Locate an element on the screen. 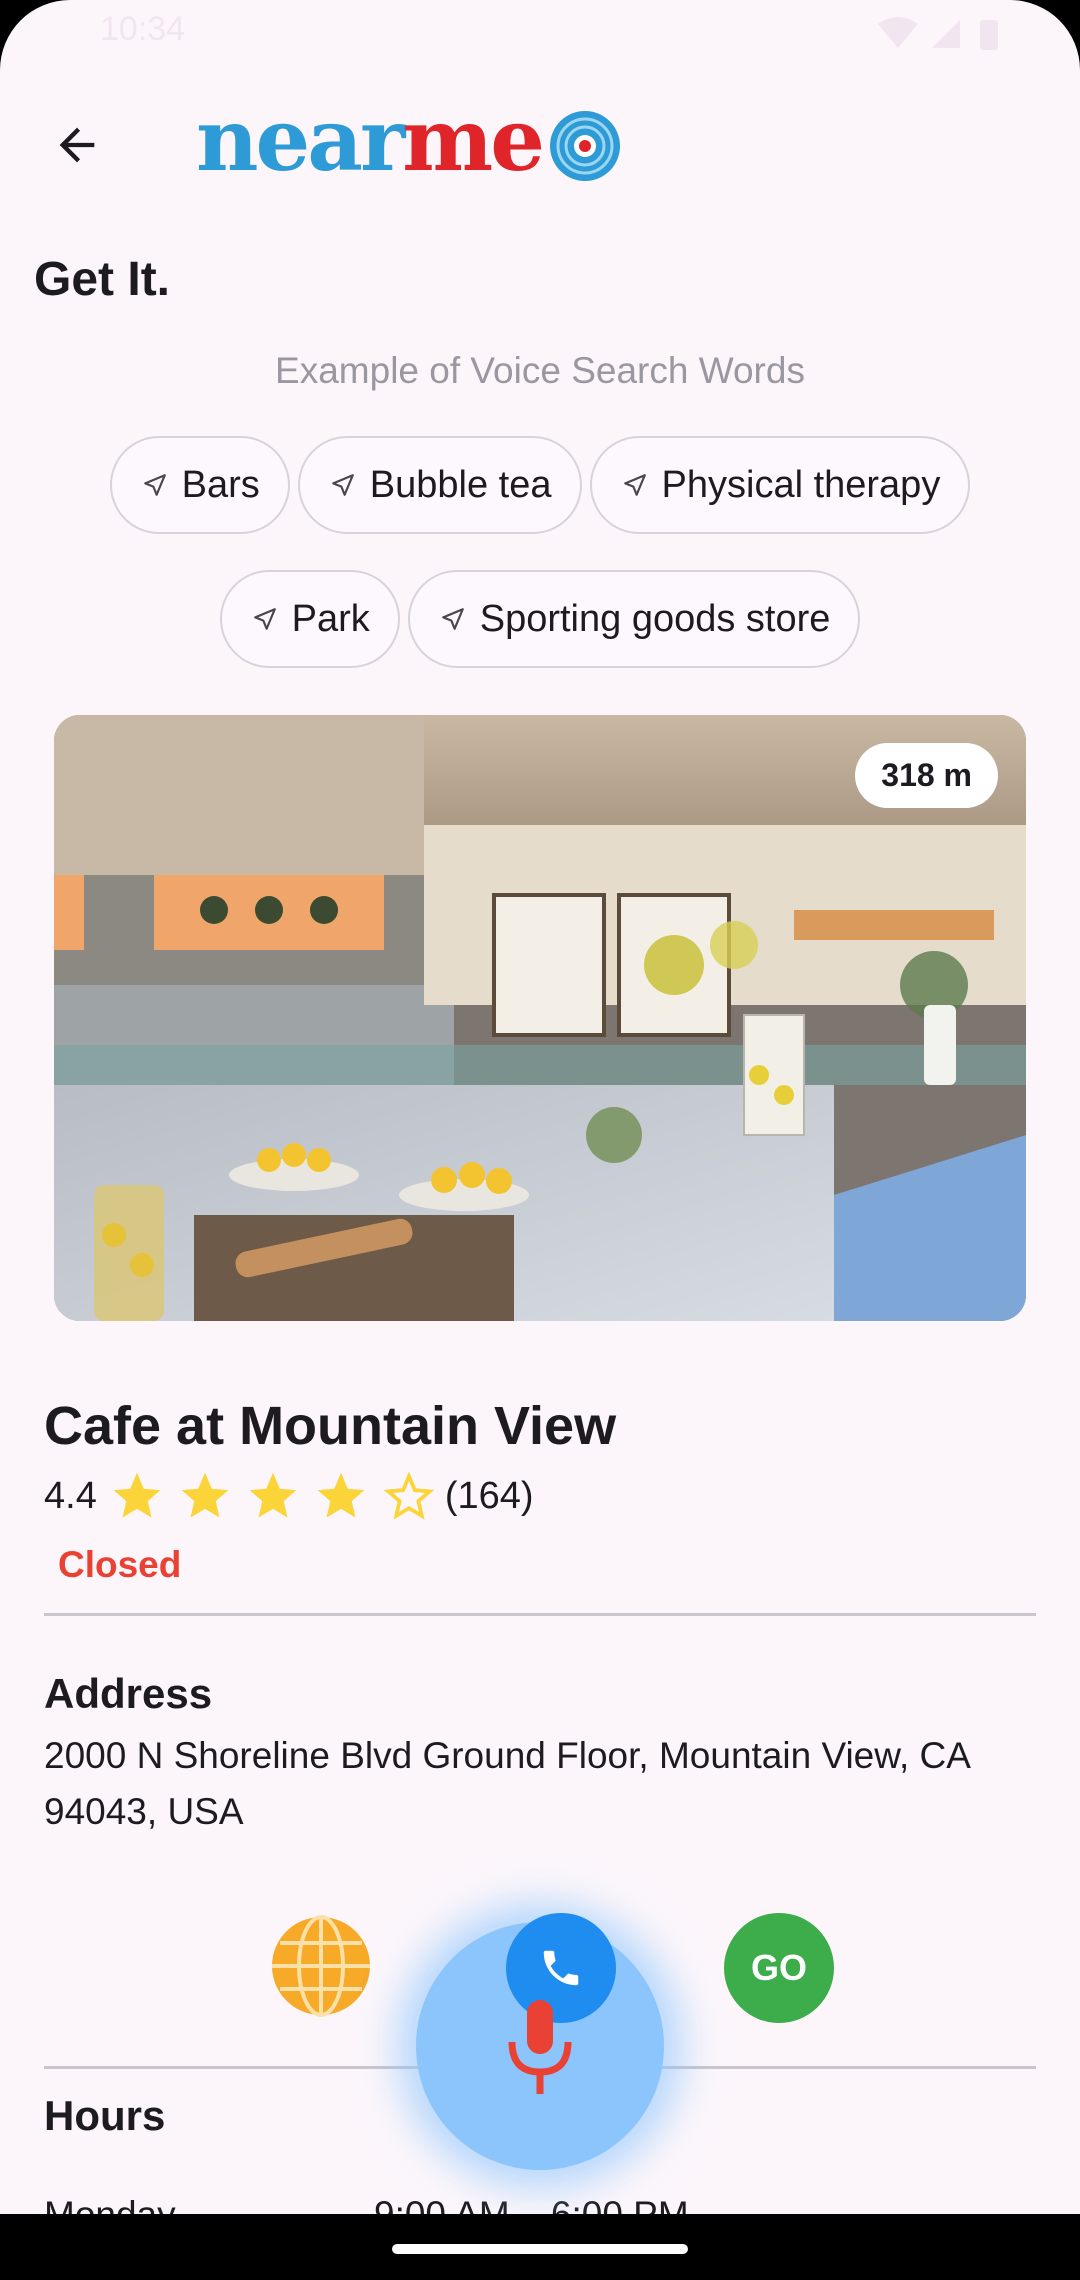 The width and height of the screenshot is (1080, 2280). arrow-left-icon is located at coordinates (77, 145).